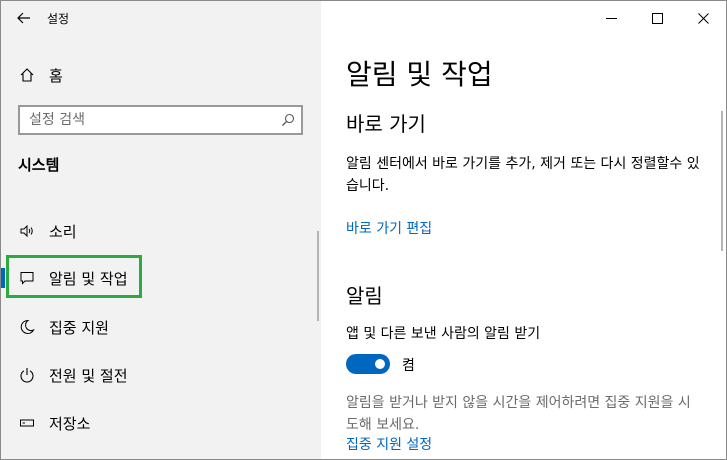 The image size is (727, 460). Describe the element at coordinates (161, 423) in the screenshot. I see `sidebar-item-storage: 저장소` at that location.